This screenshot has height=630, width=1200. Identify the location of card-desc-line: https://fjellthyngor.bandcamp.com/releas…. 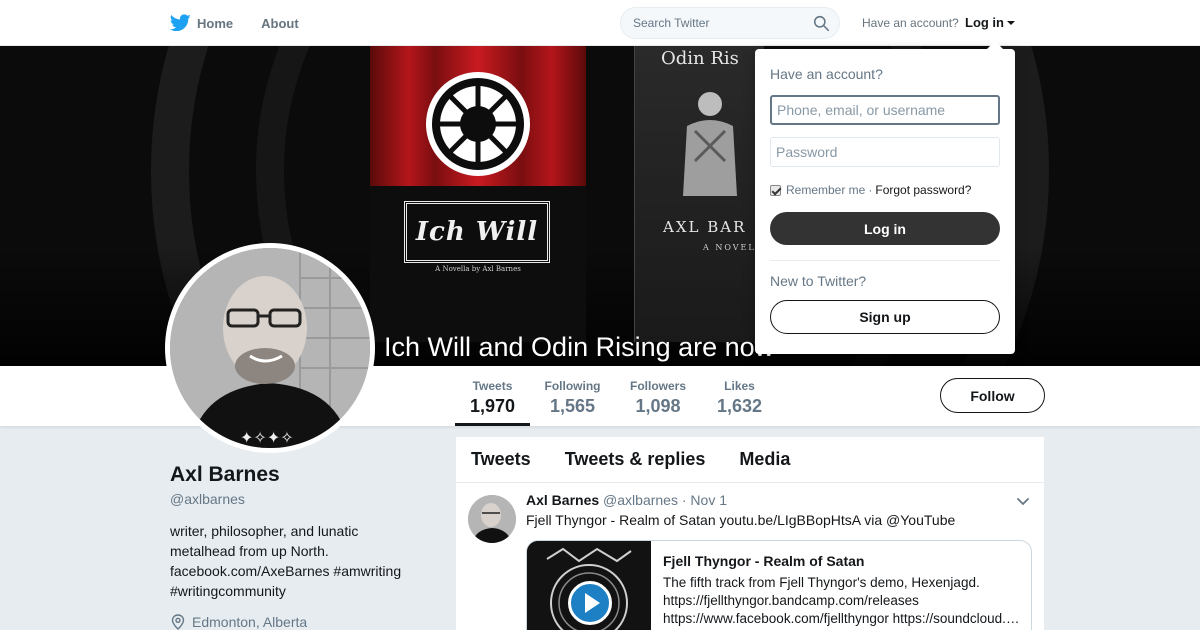
(791, 600).